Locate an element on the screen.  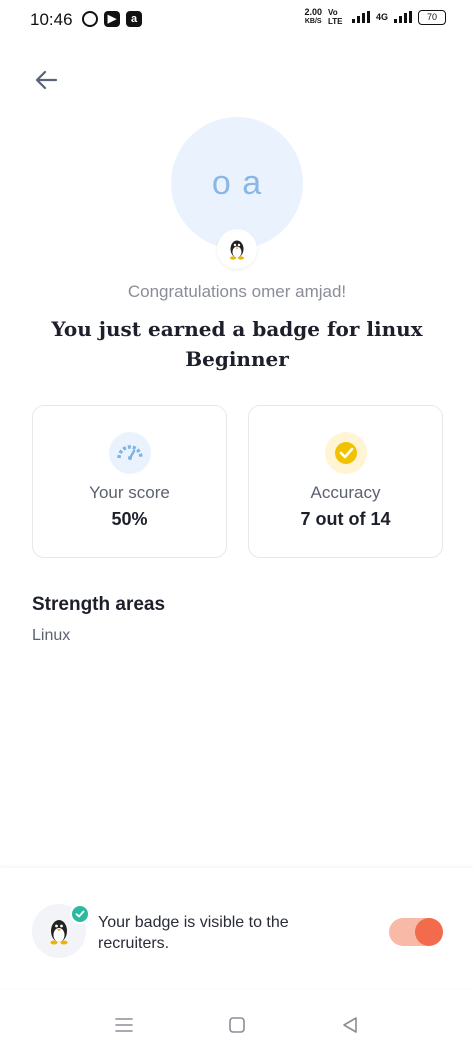
home-nav-button is located at coordinates (237, 1025).